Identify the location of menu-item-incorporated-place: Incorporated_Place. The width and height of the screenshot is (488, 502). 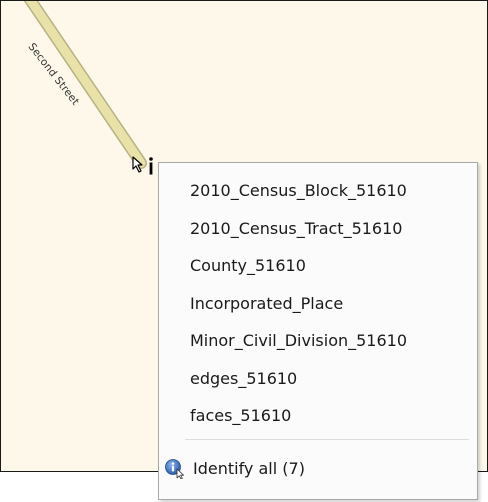
(318, 304).